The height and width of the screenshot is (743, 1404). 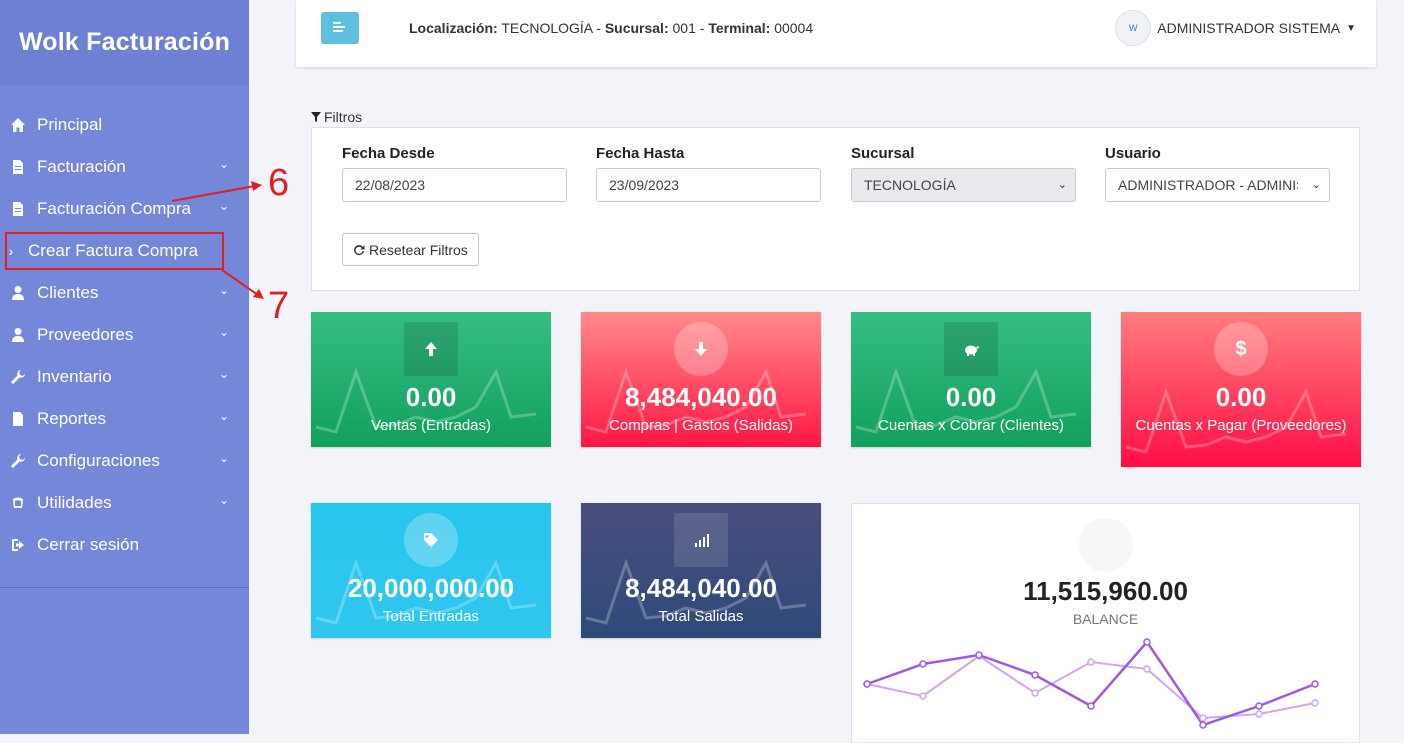 What do you see at coordinates (124, 42) in the screenshot?
I see `brand-title: Wolk Facturación` at bounding box center [124, 42].